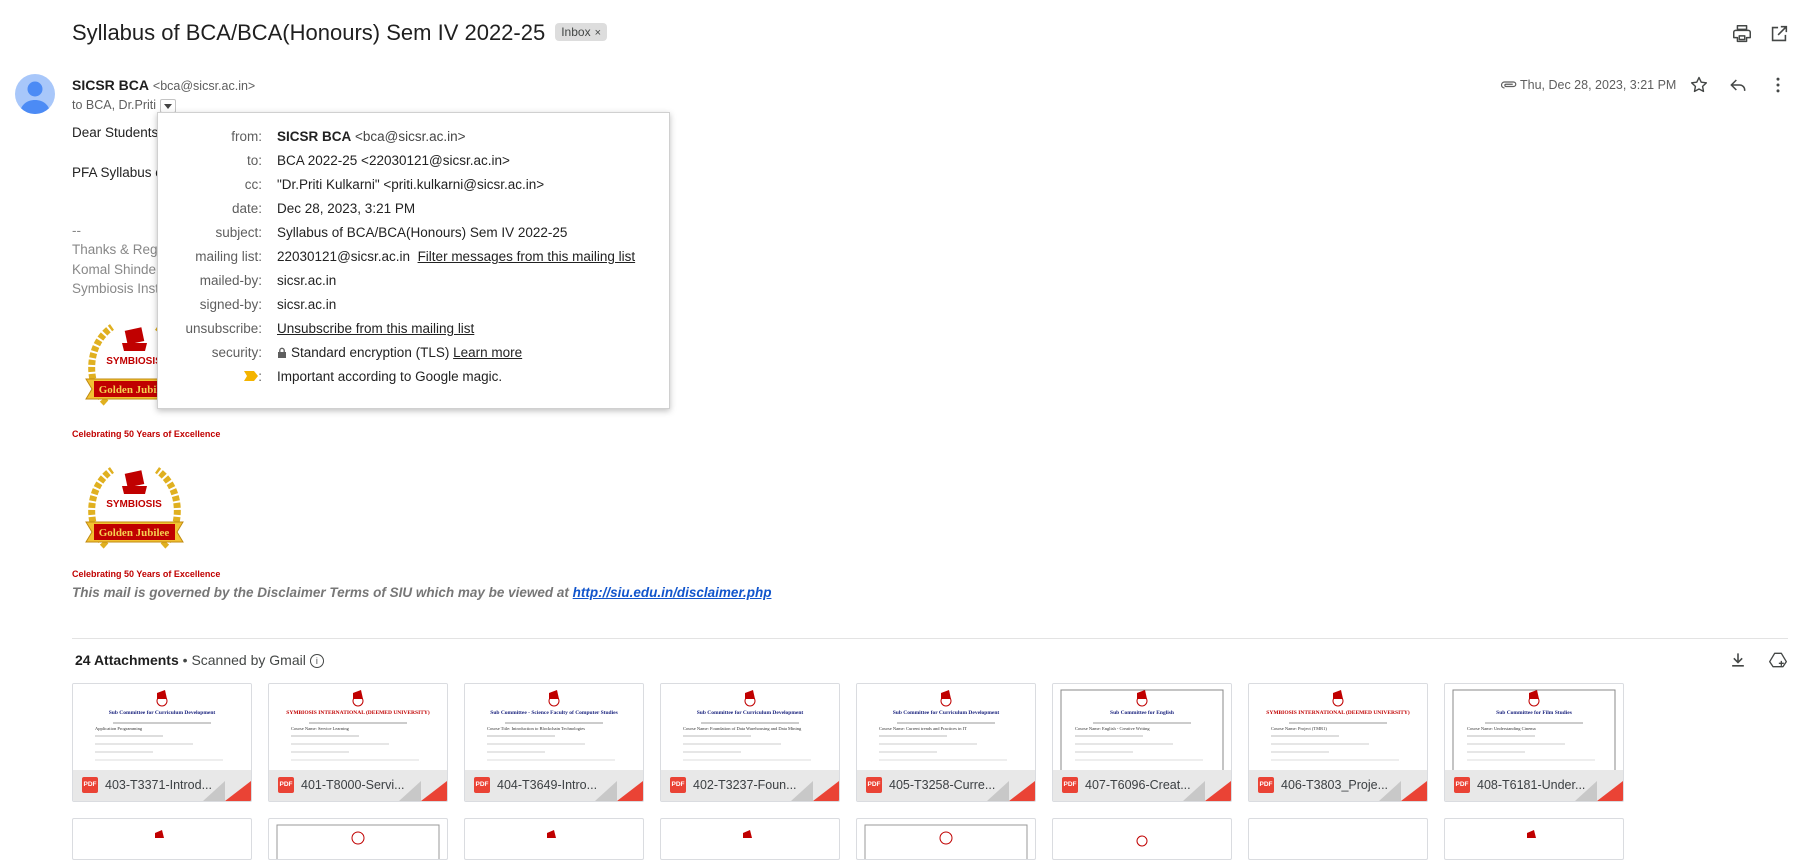 Image resolution: width=1805 pixels, height=860 pixels. What do you see at coordinates (76, 230) in the screenshot?
I see `signature-dashes: --` at bounding box center [76, 230].